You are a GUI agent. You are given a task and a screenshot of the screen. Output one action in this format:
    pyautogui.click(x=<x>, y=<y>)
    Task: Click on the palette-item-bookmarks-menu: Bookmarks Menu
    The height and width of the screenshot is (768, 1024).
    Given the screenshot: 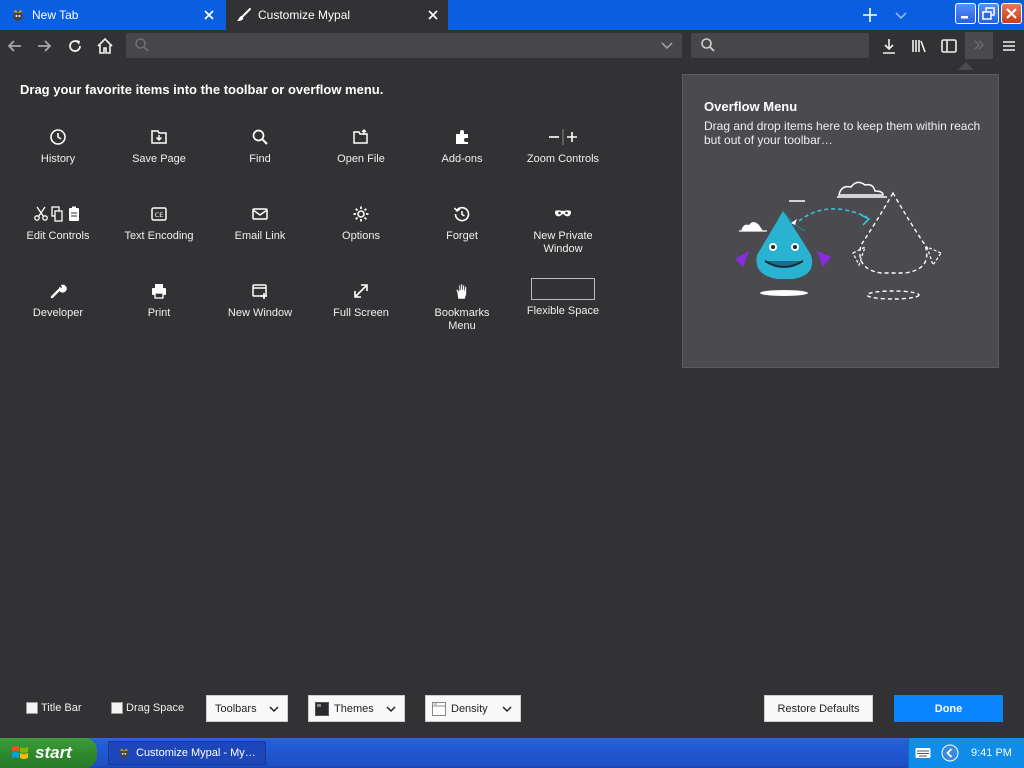 What is the action you would take?
    pyautogui.click(x=462, y=307)
    